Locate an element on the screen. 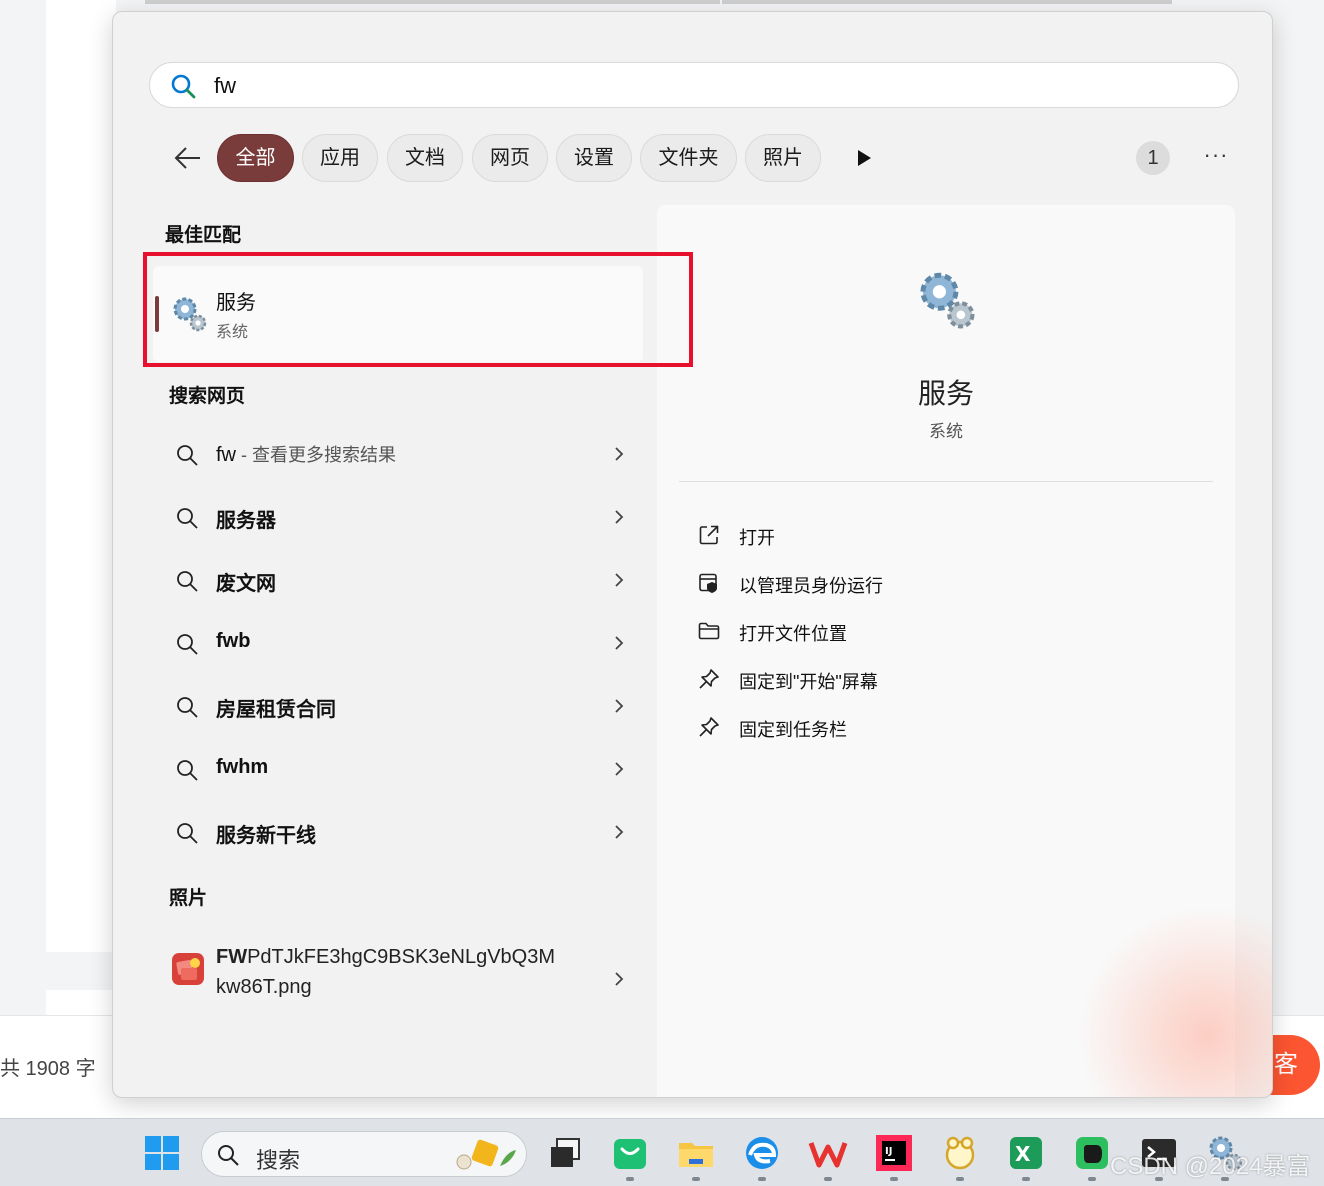 The height and width of the screenshot is (1186, 1324). filter-bar: 全部 应用 文档 网页 设置 文件夹 照片 1 ··· is located at coordinates (703, 158).